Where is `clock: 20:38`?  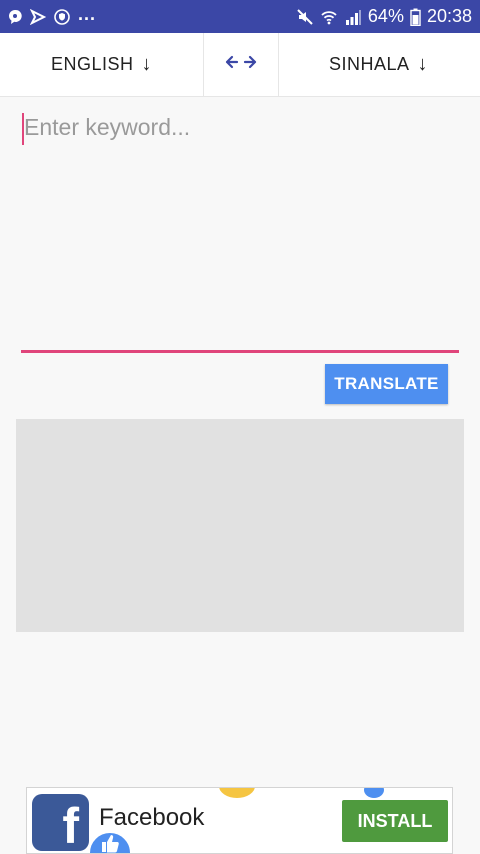 clock: 20:38 is located at coordinates (449, 16).